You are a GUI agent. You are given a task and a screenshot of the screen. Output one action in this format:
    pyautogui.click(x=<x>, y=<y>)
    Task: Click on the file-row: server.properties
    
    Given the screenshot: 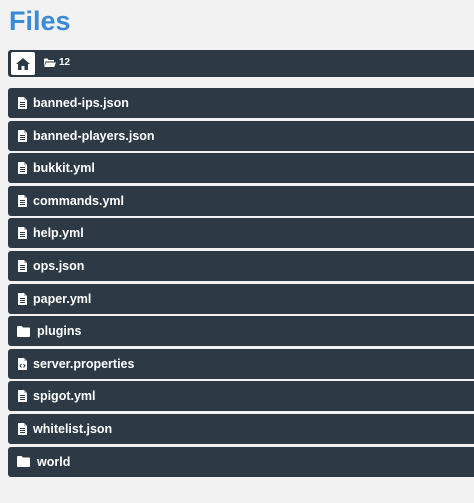 What is the action you would take?
    pyautogui.click(x=241, y=363)
    